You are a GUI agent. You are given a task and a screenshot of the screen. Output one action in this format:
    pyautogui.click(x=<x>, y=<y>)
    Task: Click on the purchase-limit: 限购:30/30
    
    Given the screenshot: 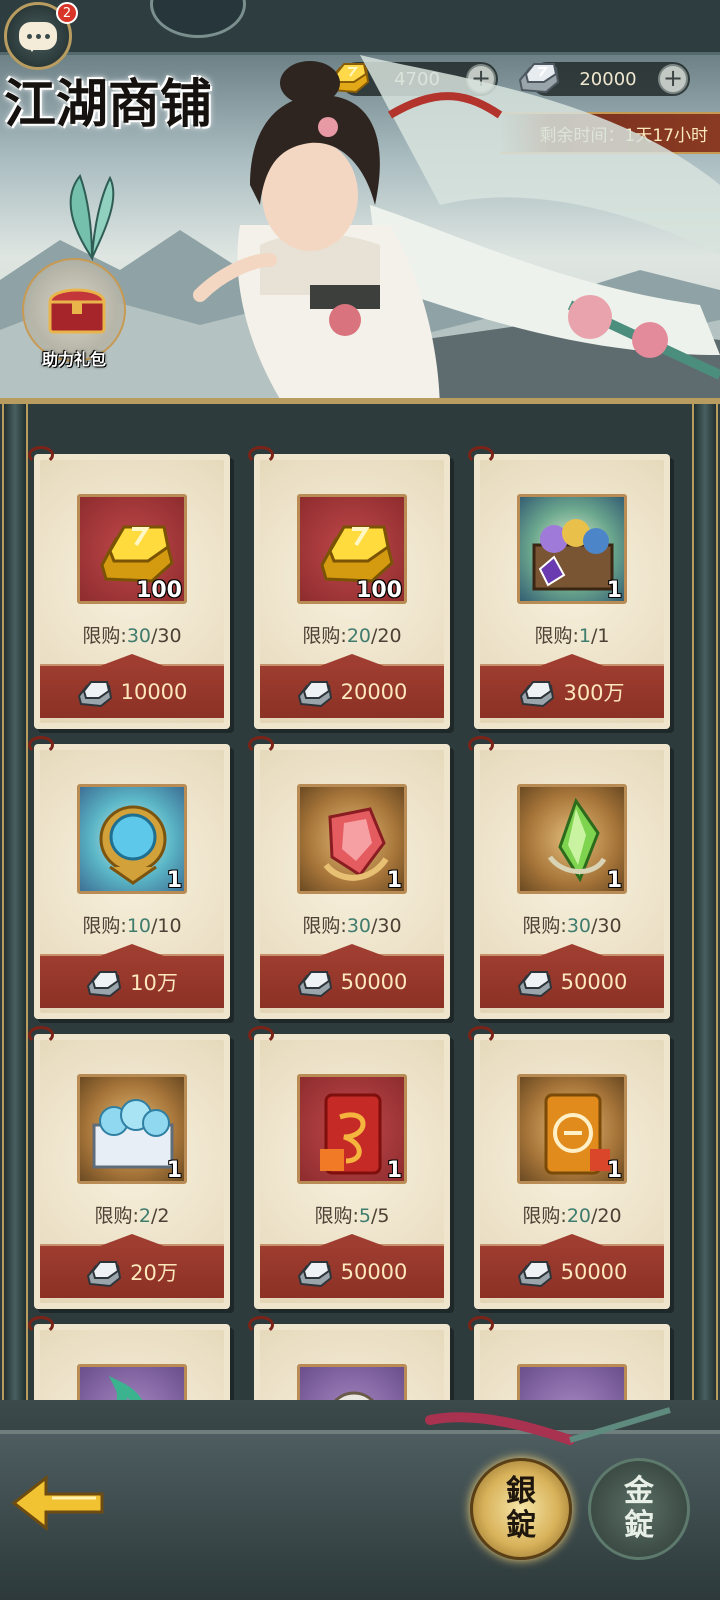 What is the action you would take?
    pyautogui.click(x=572, y=924)
    